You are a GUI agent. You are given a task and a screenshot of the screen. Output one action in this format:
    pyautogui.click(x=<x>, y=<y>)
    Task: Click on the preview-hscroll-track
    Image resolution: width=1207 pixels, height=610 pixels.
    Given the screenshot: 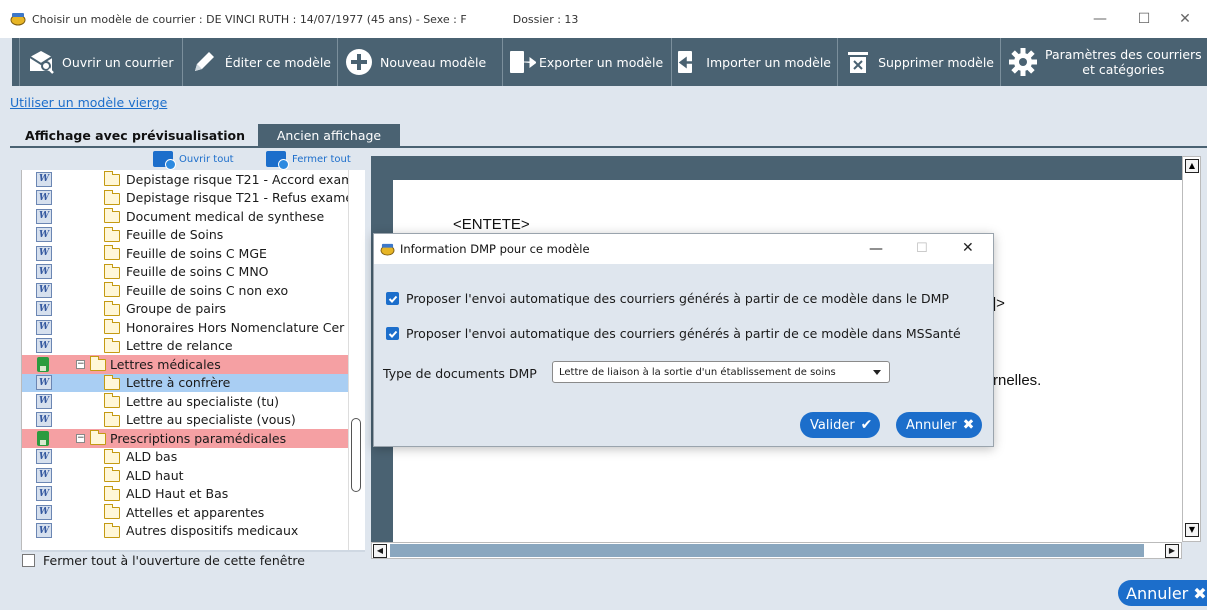 What is the action you would take?
    pyautogui.click(x=767, y=550)
    